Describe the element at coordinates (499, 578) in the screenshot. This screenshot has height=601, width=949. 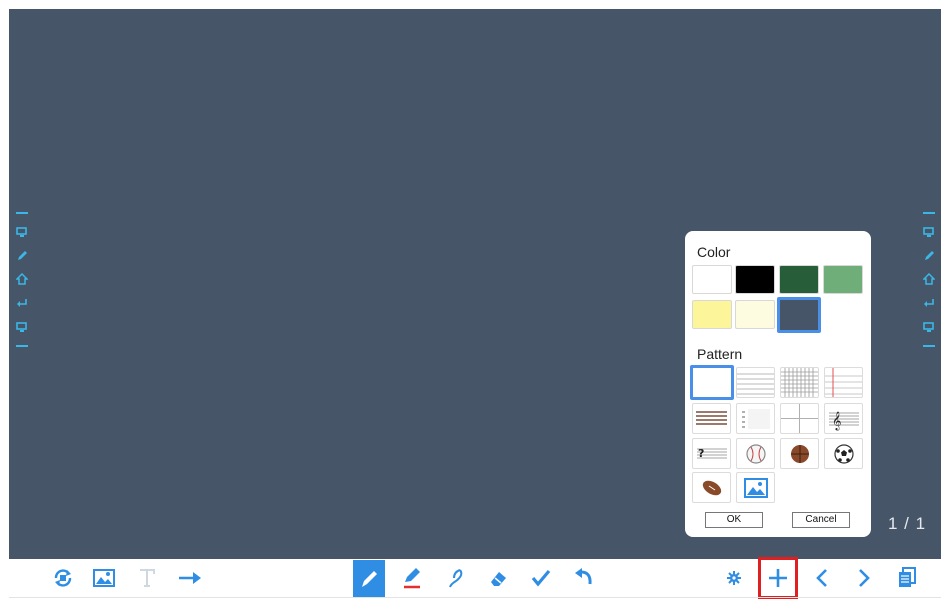
I see `eraser-icon` at that location.